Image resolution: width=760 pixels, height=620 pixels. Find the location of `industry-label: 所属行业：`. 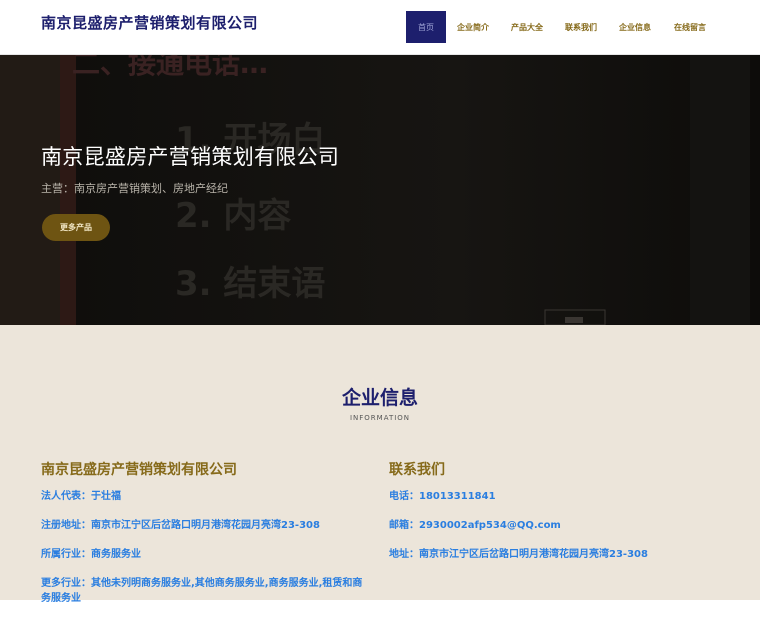

industry-label: 所属行业： is located at coordinates (66, 554).